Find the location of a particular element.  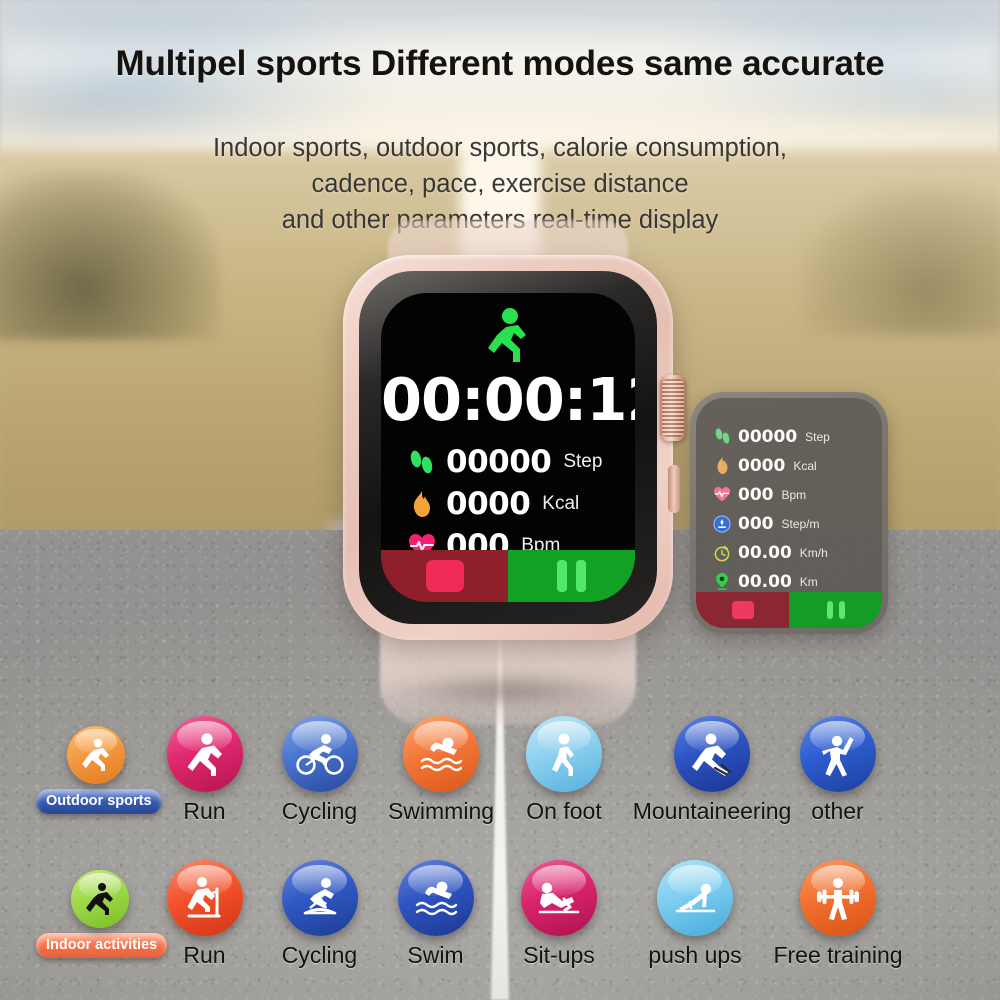

sport-label-cycling-indoor: Cycling is located at coordinates (319, 955).